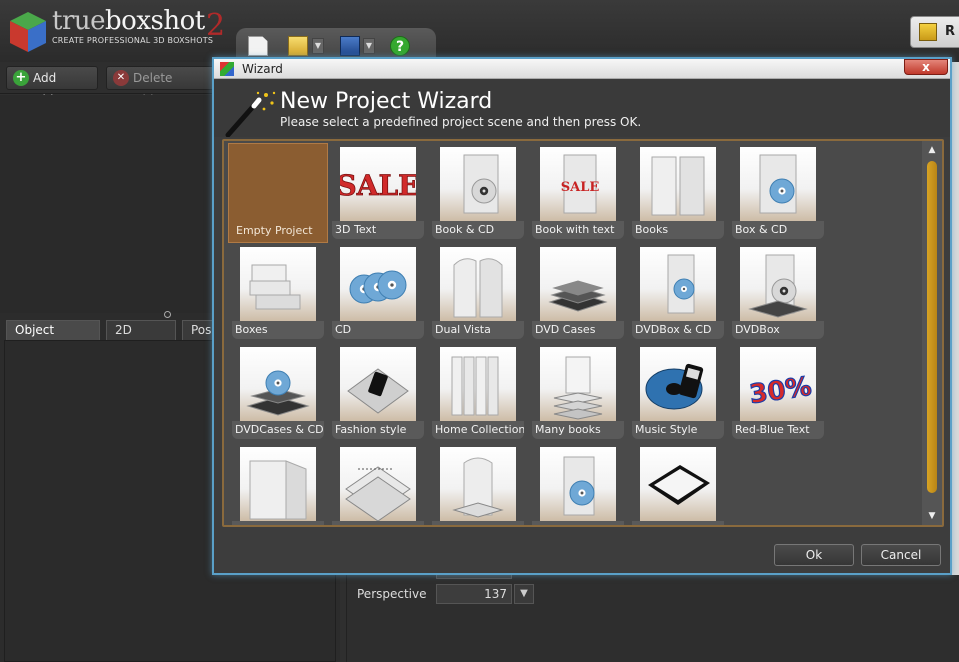 Image resolution: width=959 pixels, height=662 pixels. I want to click on perspective-input: 137, so click(474, 594).